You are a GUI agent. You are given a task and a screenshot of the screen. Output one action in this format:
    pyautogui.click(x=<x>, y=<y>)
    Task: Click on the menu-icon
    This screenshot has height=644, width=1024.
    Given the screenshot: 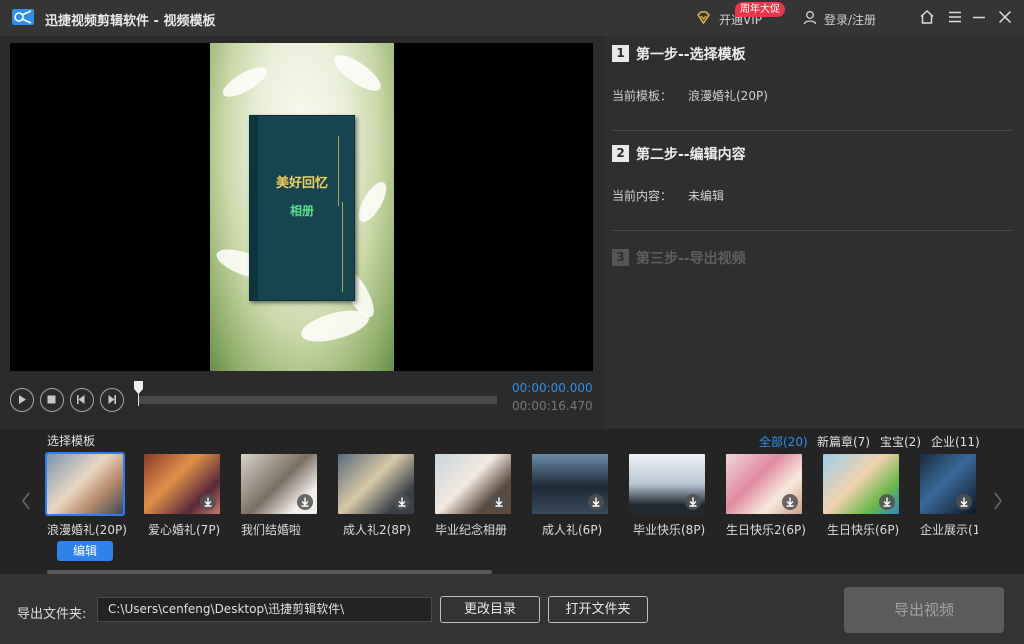 What is the action you would take?
    pyautogui.click(x=955, y=17)
    